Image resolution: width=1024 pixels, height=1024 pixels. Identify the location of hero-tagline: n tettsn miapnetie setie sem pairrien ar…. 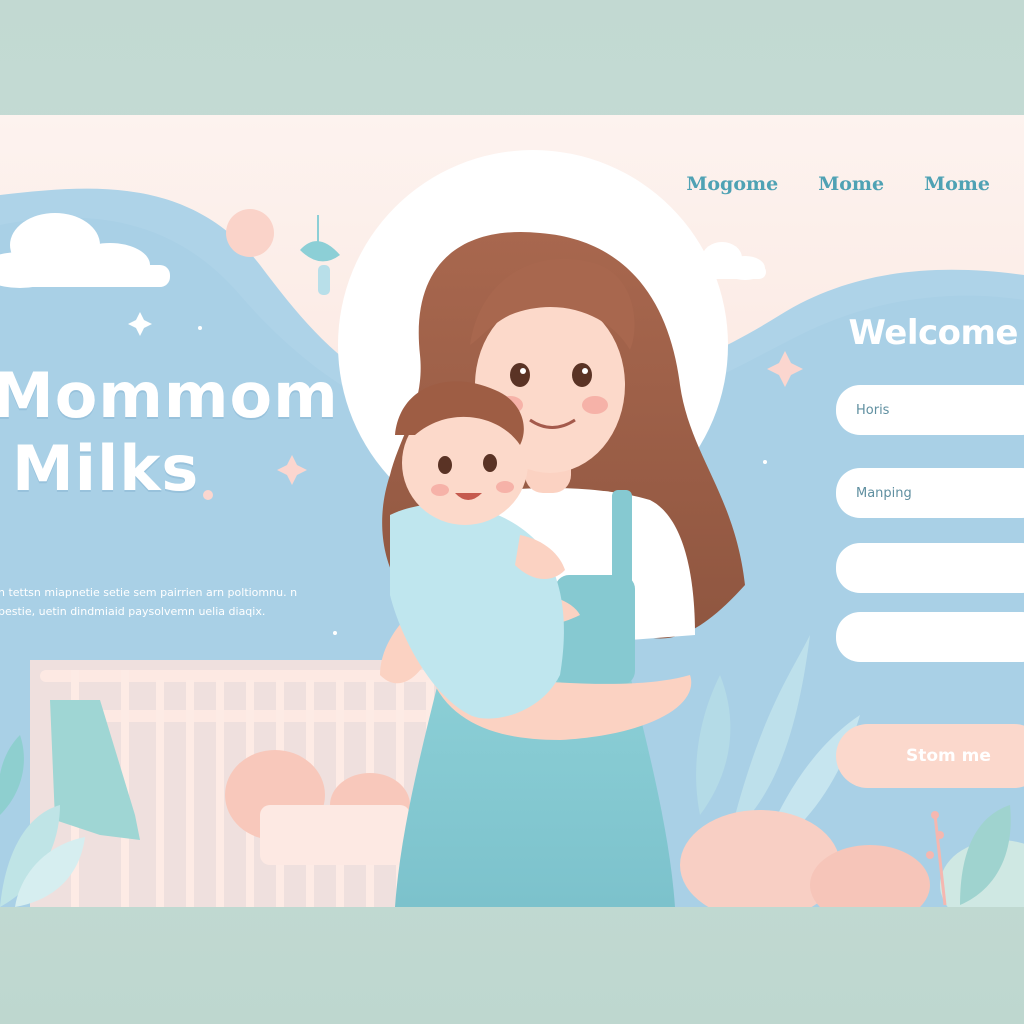
(149, 602).